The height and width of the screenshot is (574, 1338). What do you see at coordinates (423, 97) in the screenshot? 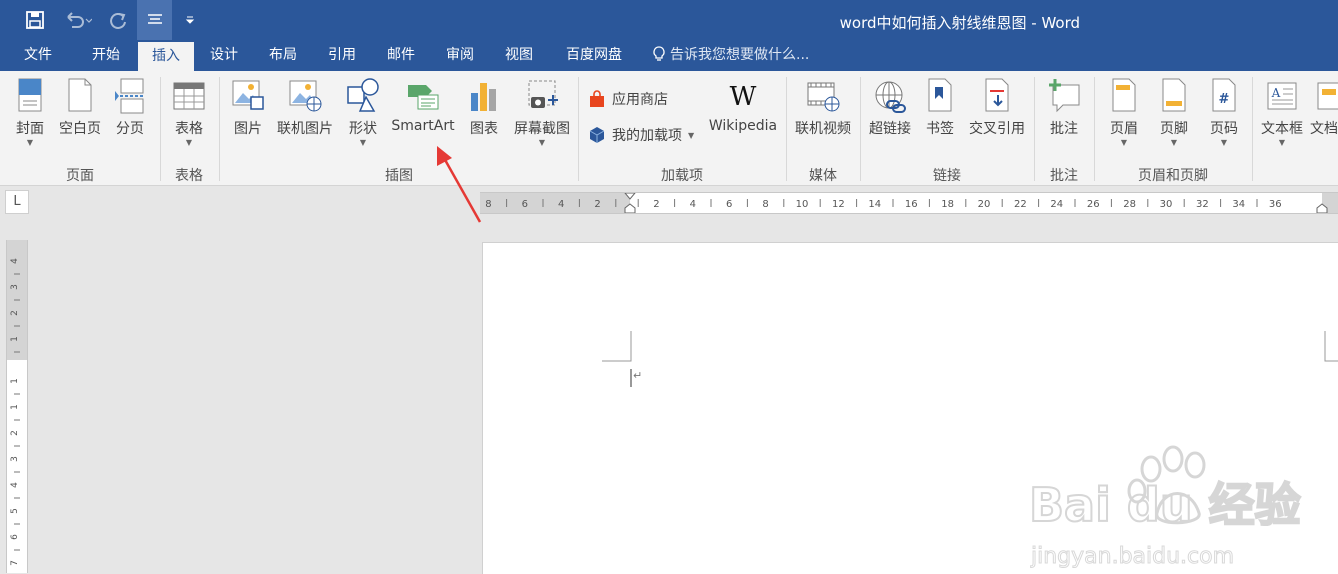
I see `smartart-icon` at bounding box center [423, 97].